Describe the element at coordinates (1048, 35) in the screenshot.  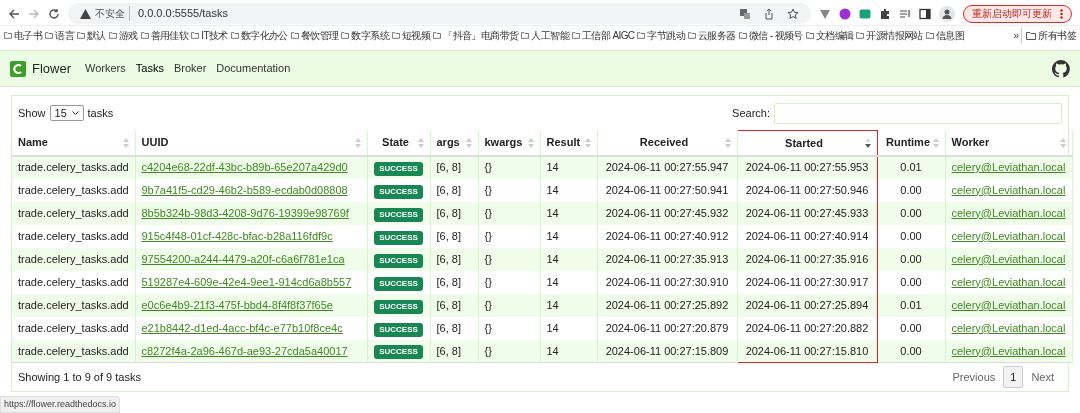
I see `bookmark: 所有书签` at that location.